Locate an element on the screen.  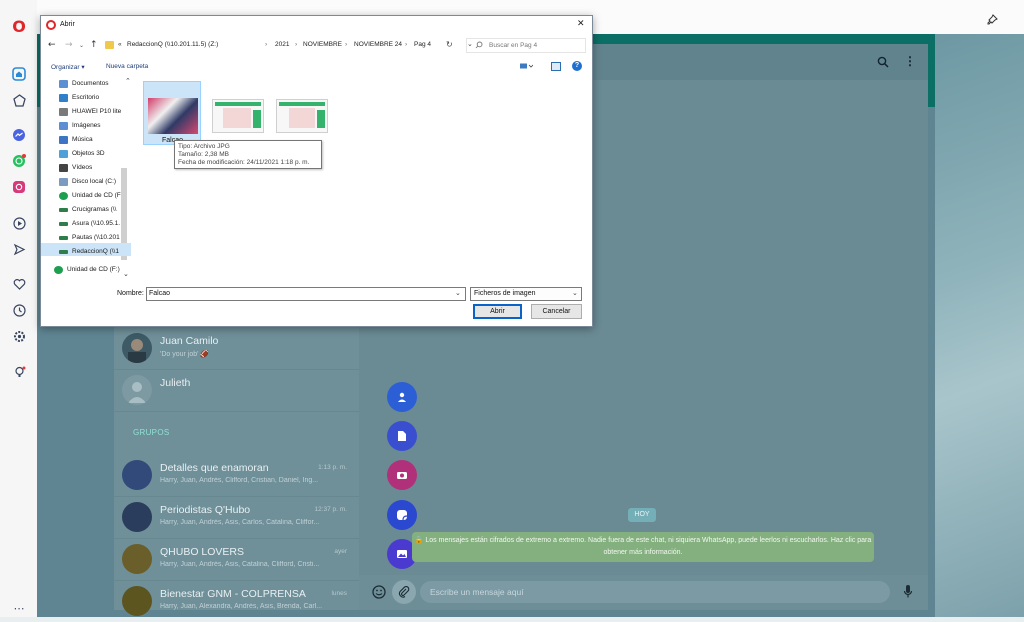
attach-contact-button is located at coordinates (402, 397).